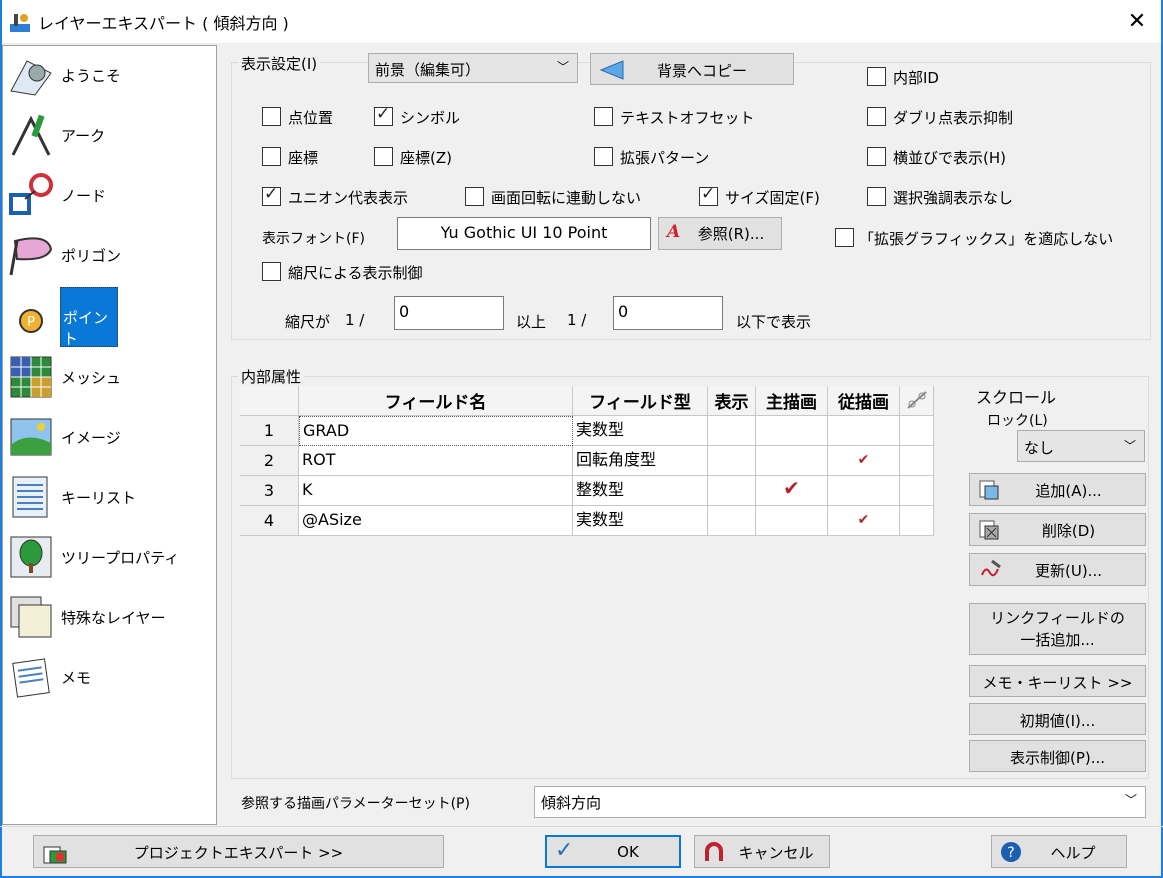 The height and width of the screenshot is (878, 1163). I want to click on fixed-size-checkbox, so click(708, 195).